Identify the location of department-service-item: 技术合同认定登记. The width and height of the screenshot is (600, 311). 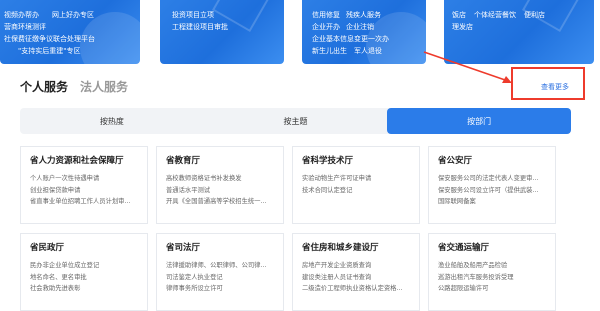
(360, 191).